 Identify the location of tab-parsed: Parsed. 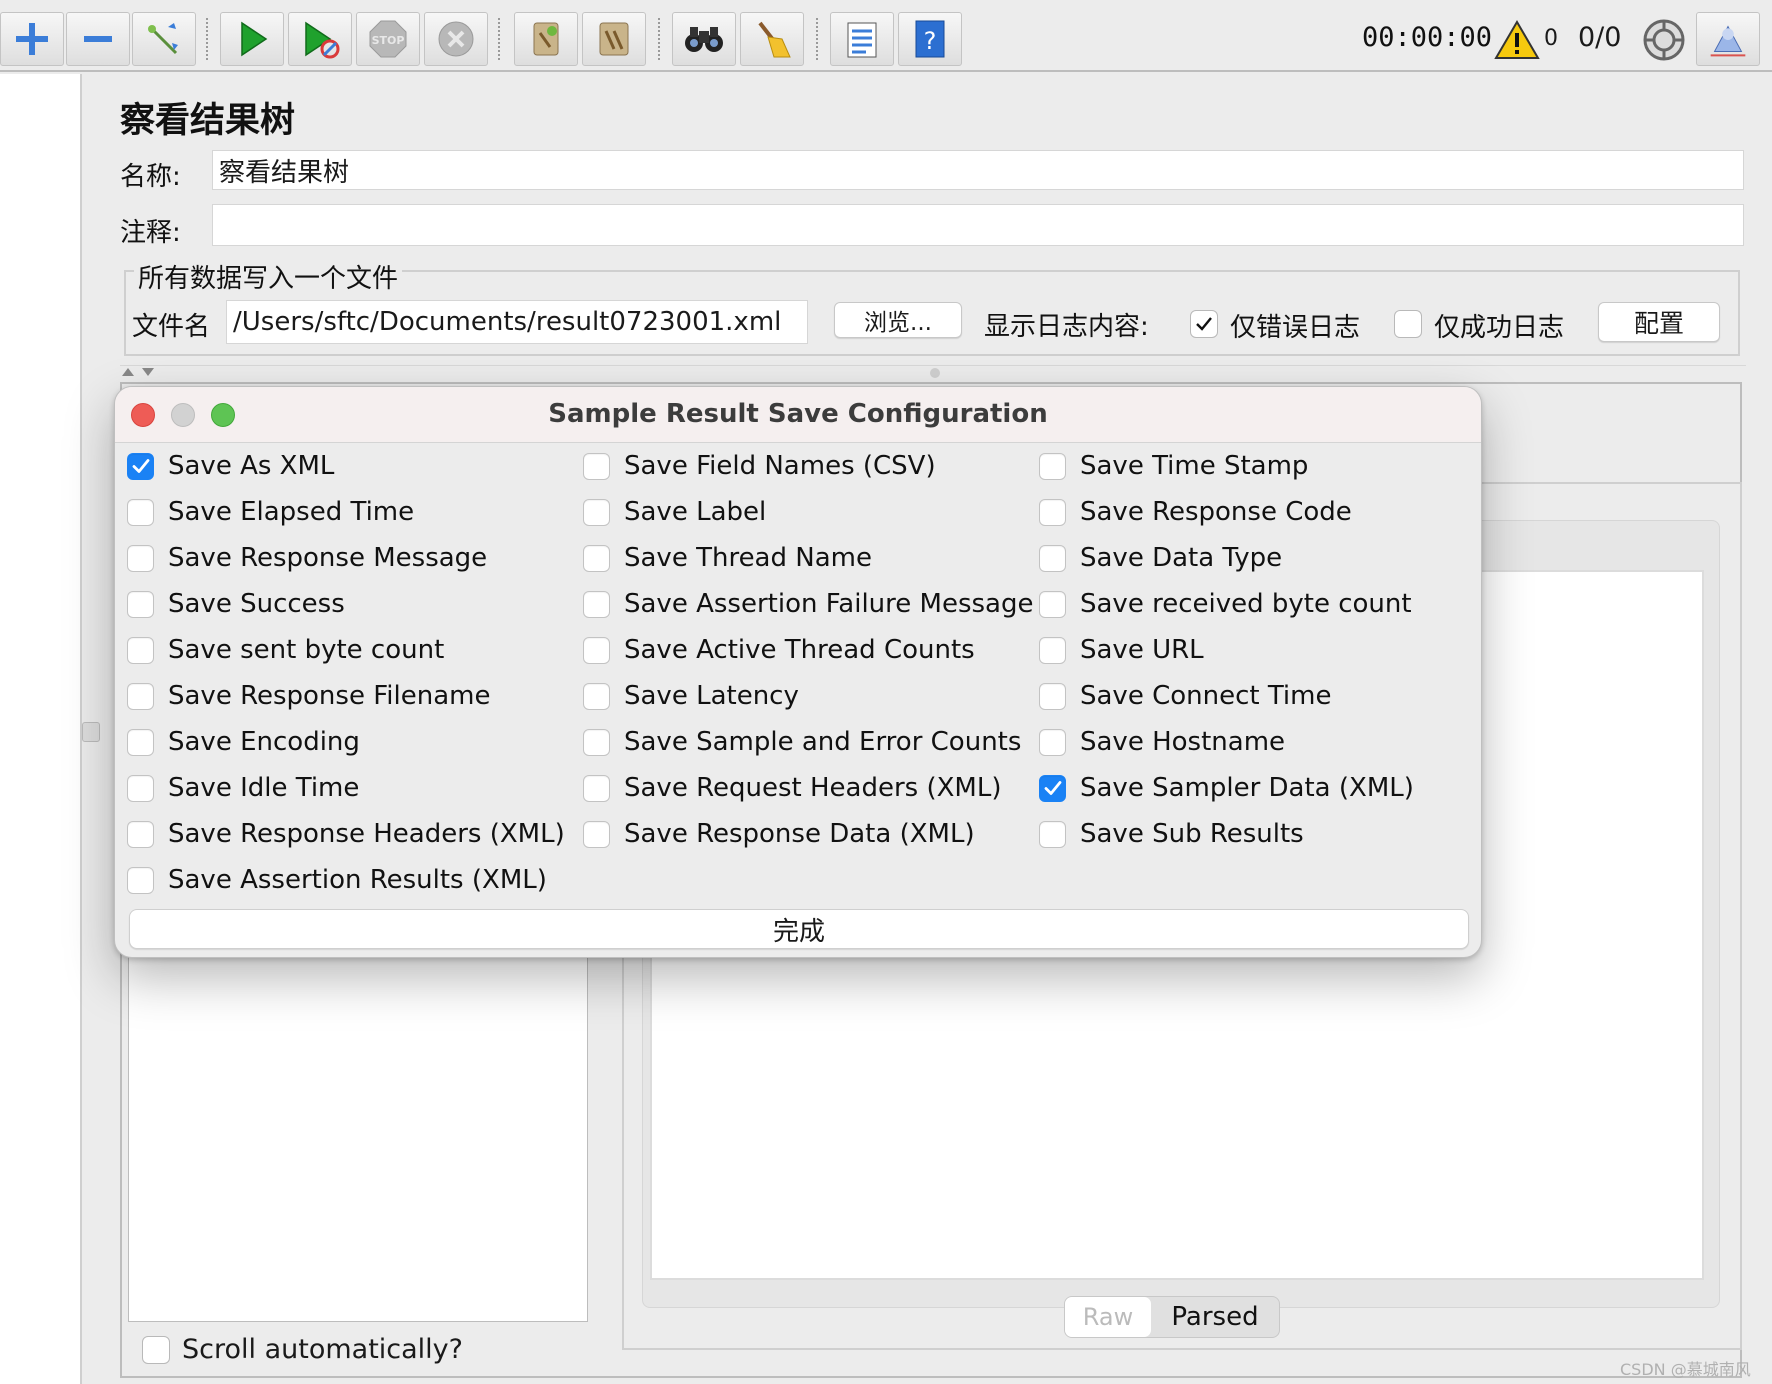
(1215, 1317).